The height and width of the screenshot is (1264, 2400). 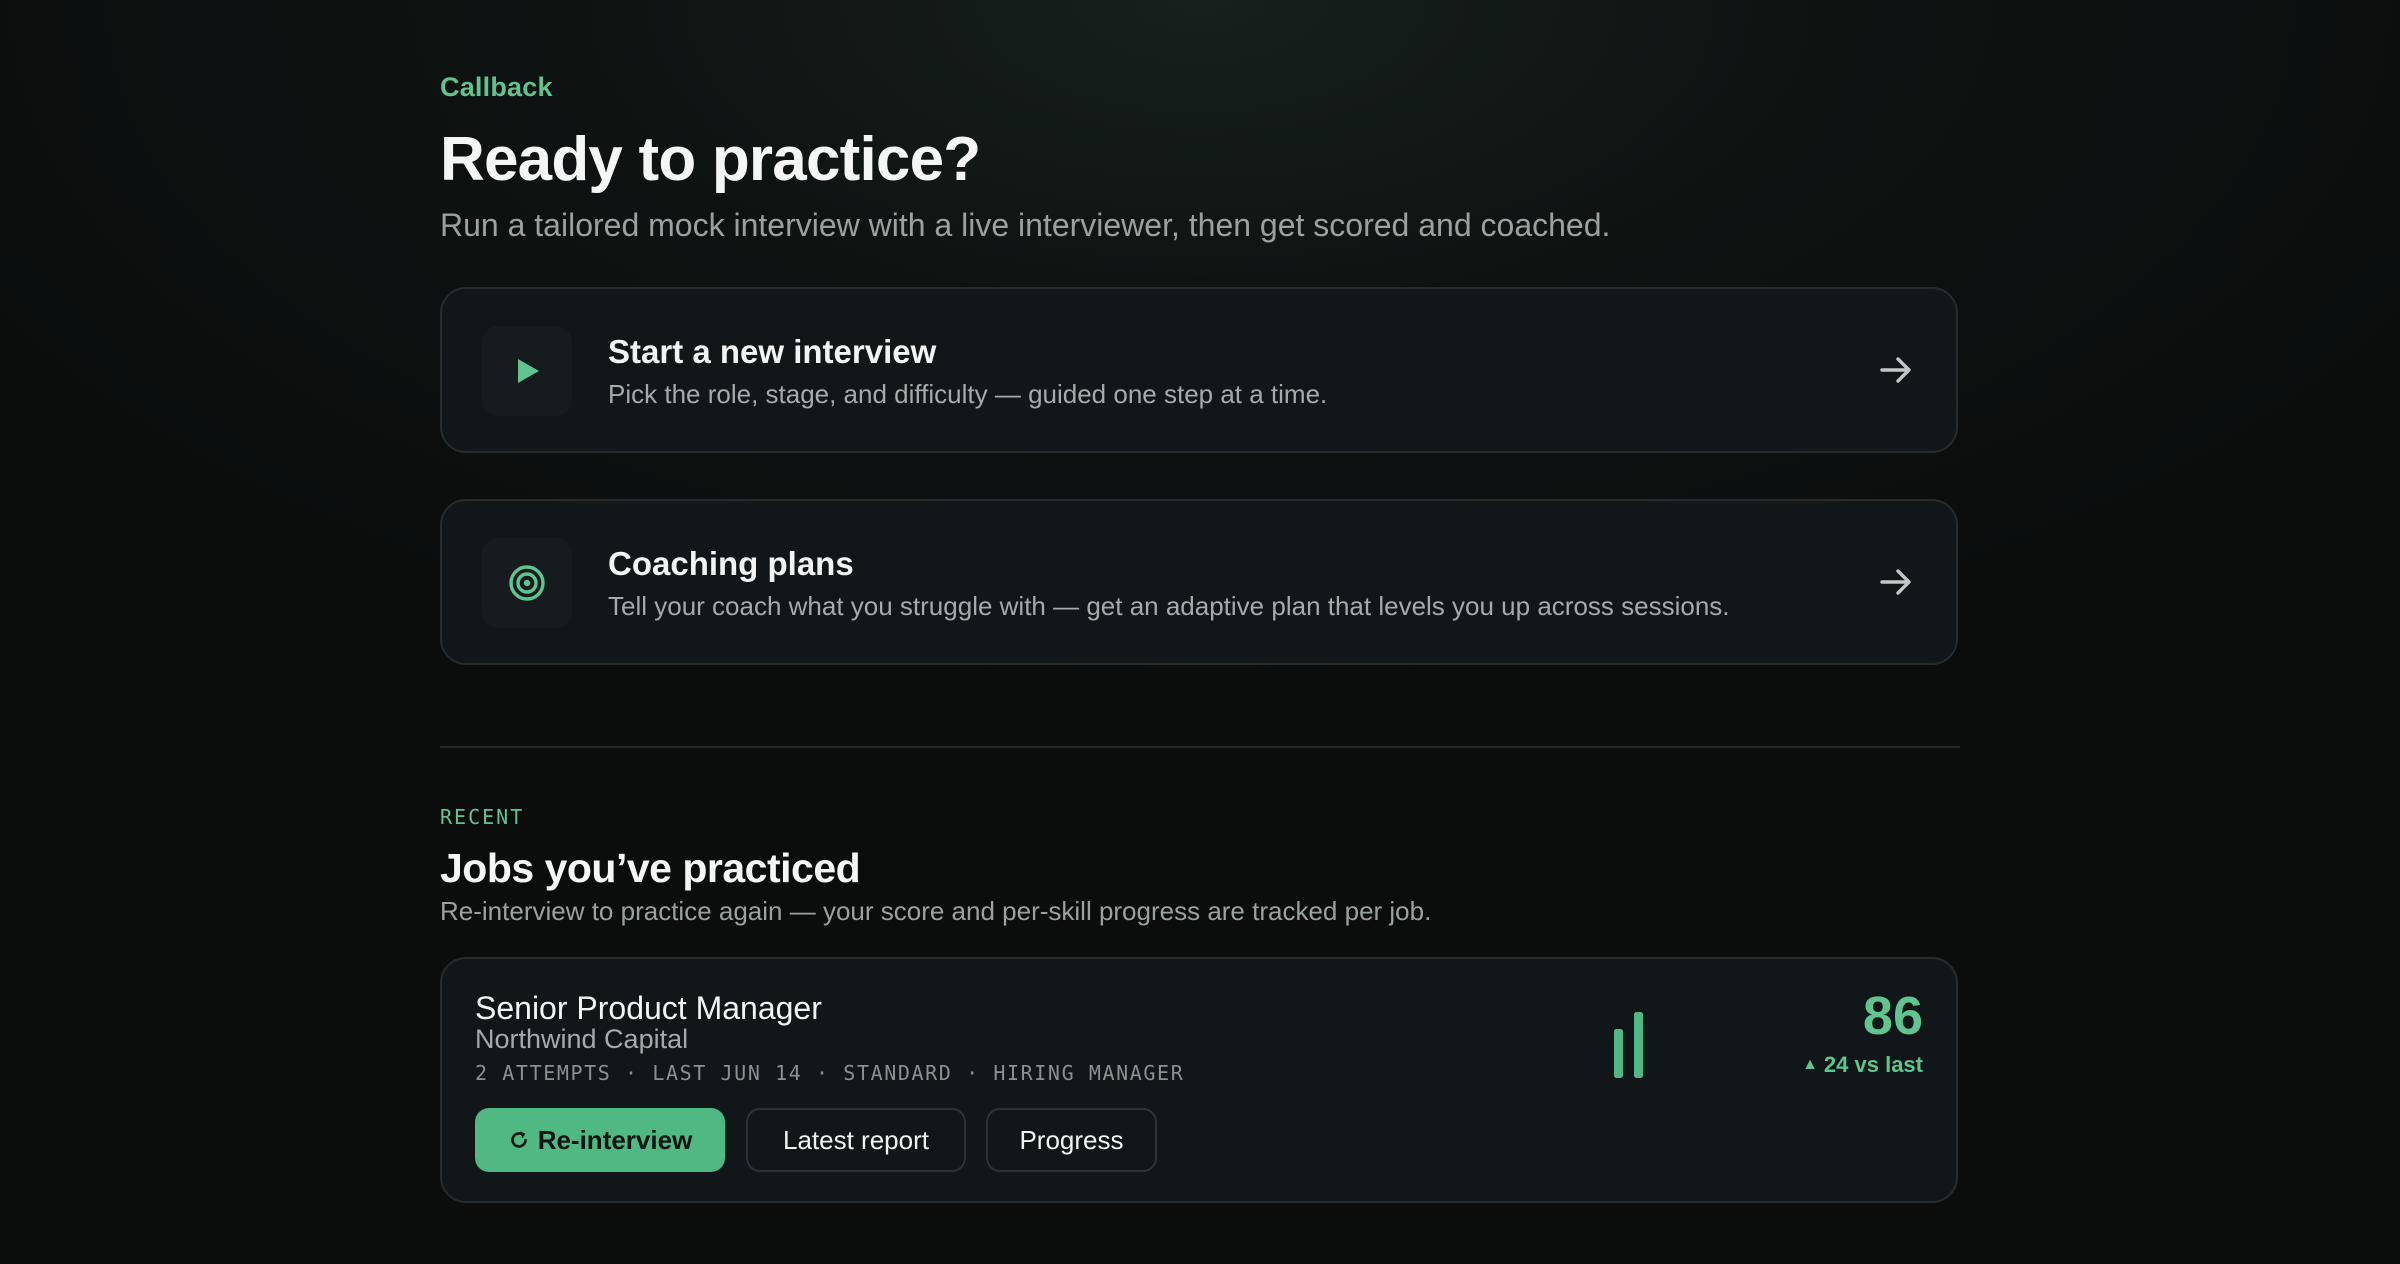 What do you see at coordinates (582, 1039) in the screenshot?
I see `job-company: Northwind Capital` at bounding box center [582, 1039].